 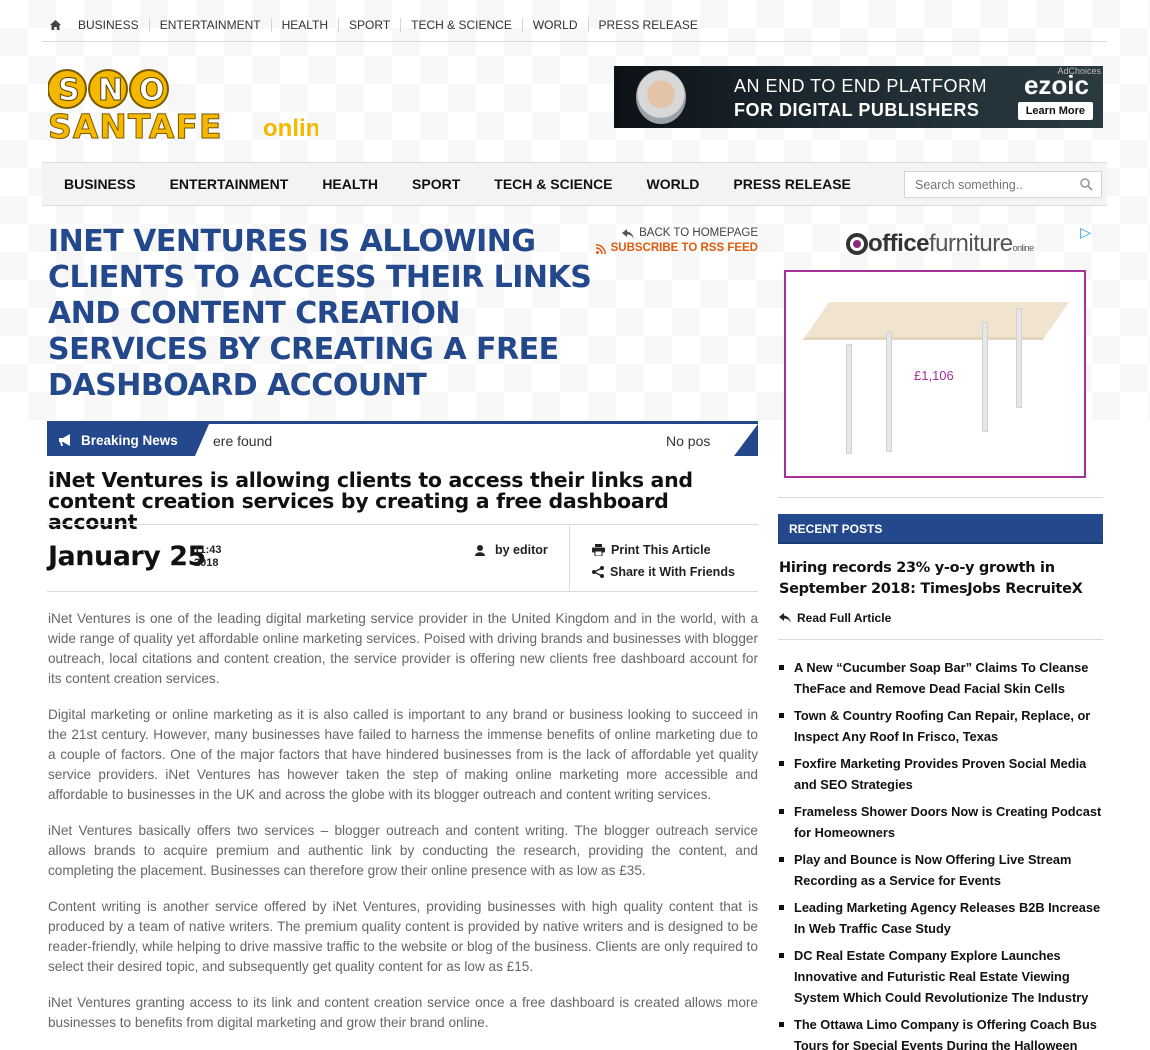 What do you see at coordinates (673, 184) in the screenshot?
I see `main-nav-world: WORLD` at bounding box center [673, 184].